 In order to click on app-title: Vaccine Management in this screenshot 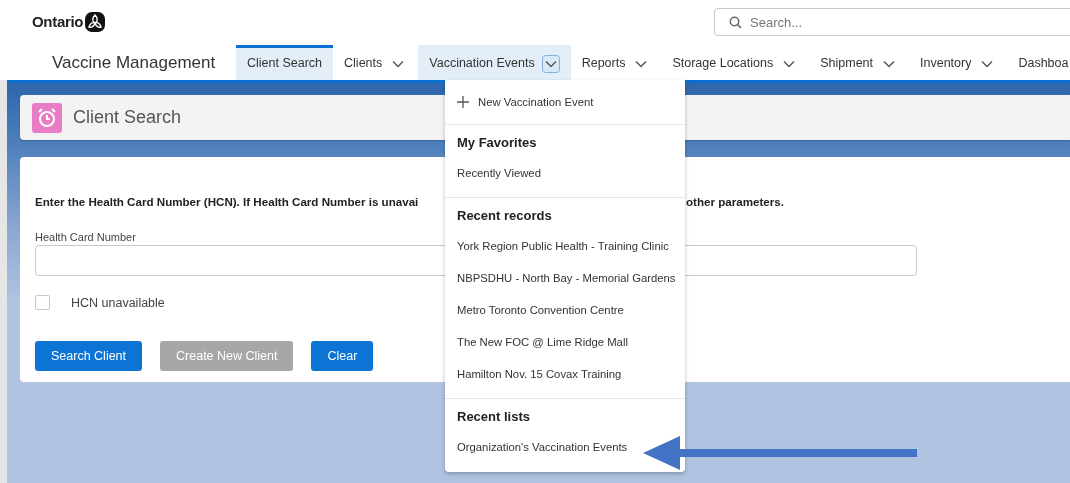, I will do `click(133, 62)`.